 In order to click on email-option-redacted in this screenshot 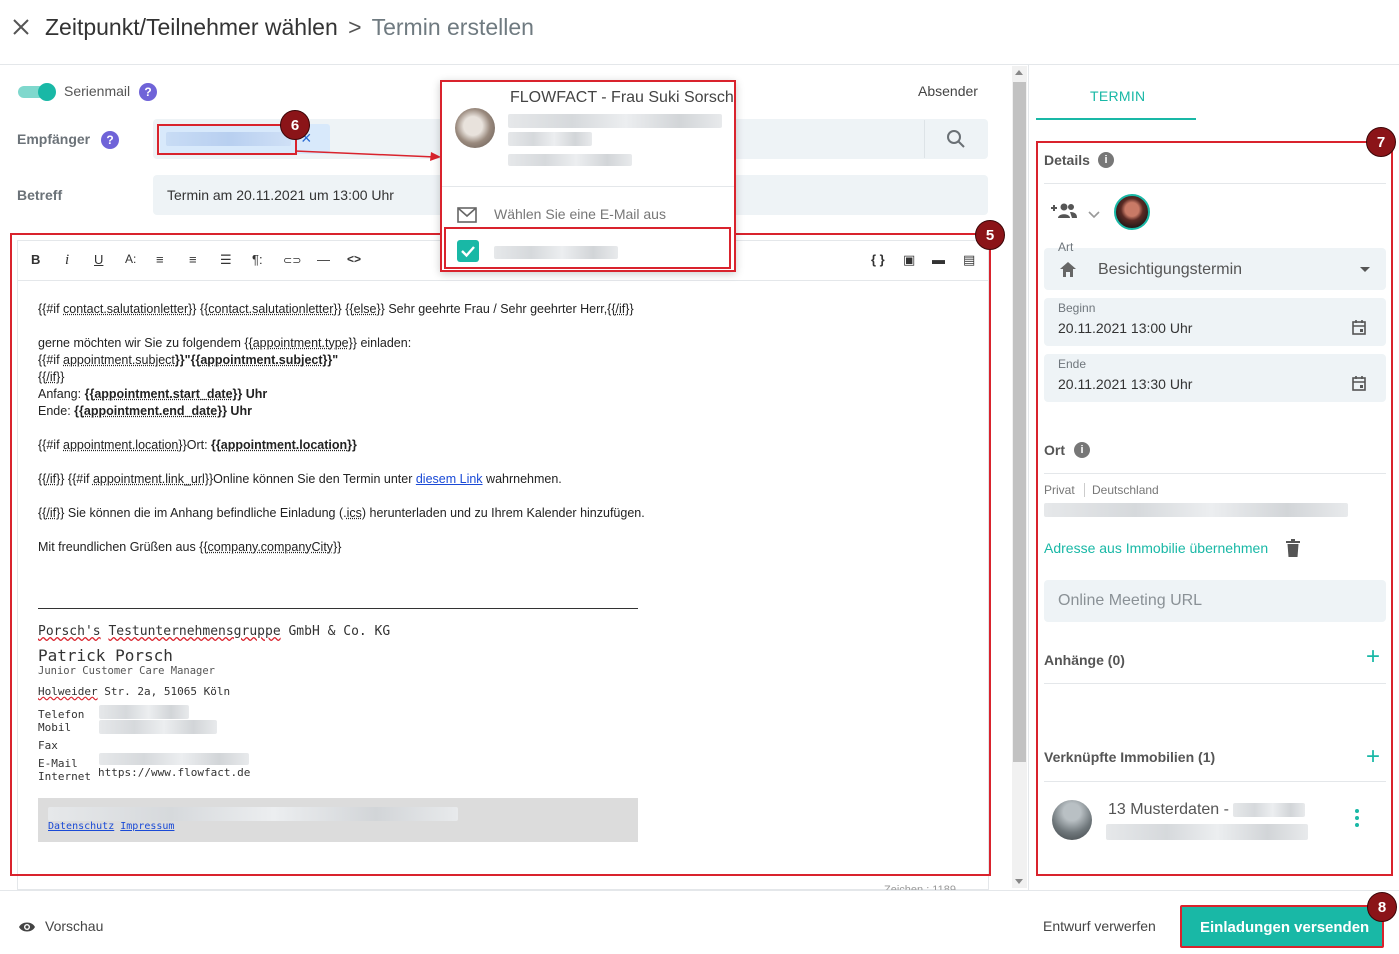, I will do `click(556, 252)`.